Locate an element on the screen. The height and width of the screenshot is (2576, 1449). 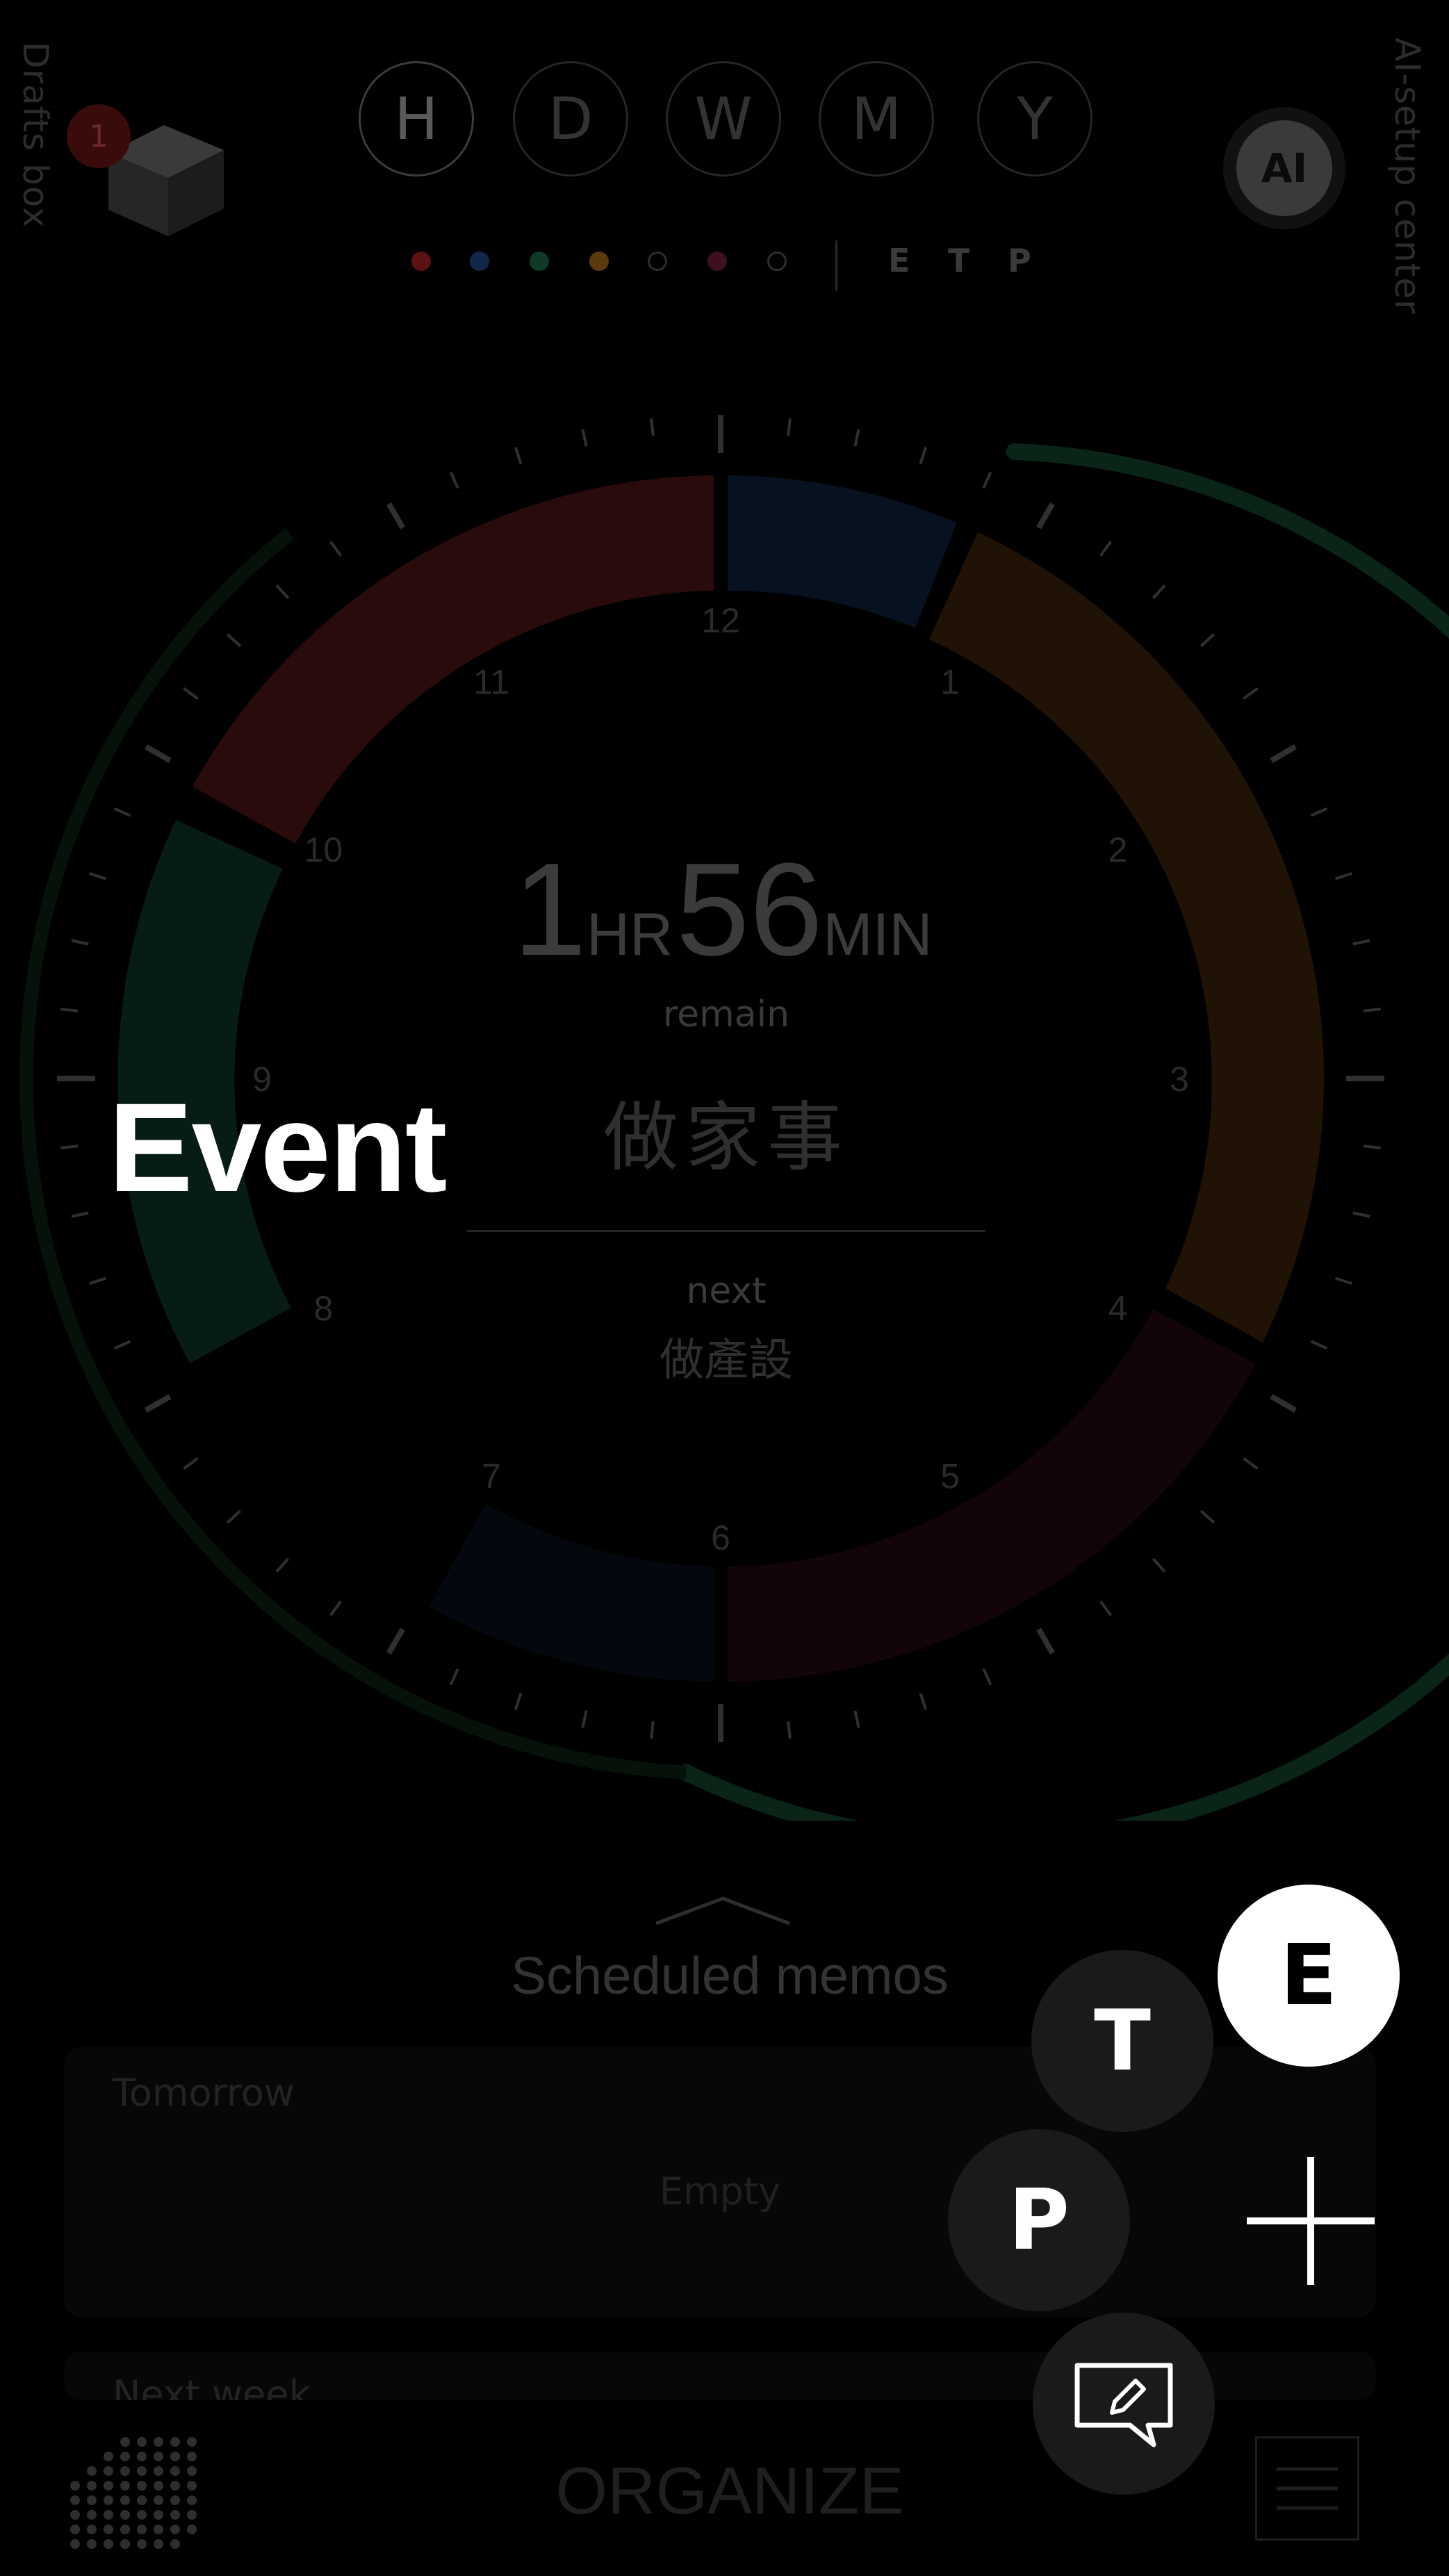
ai-setup-center-label: AI-setup center is located at coordinates (1407, 176).